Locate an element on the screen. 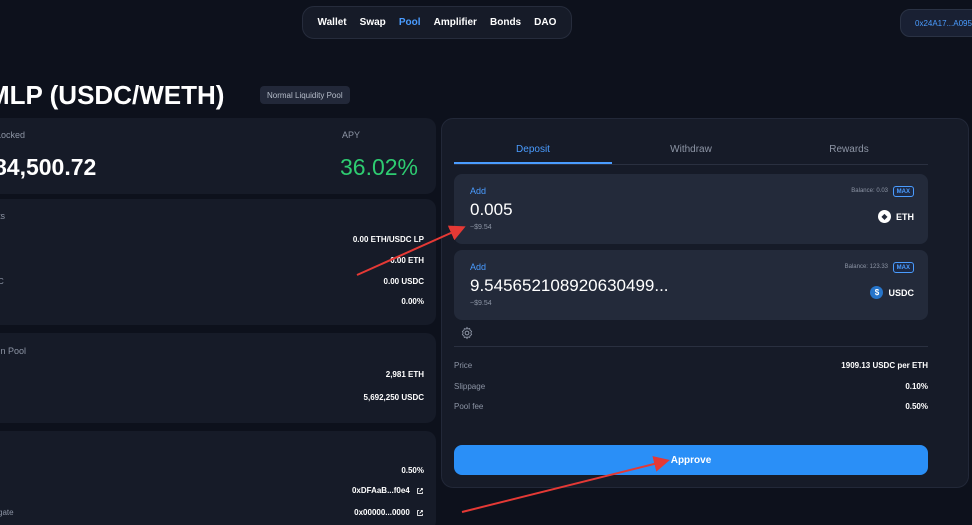  panel-tabs: Deposit Withdraw Rewards is located at coordinates (691, 151).